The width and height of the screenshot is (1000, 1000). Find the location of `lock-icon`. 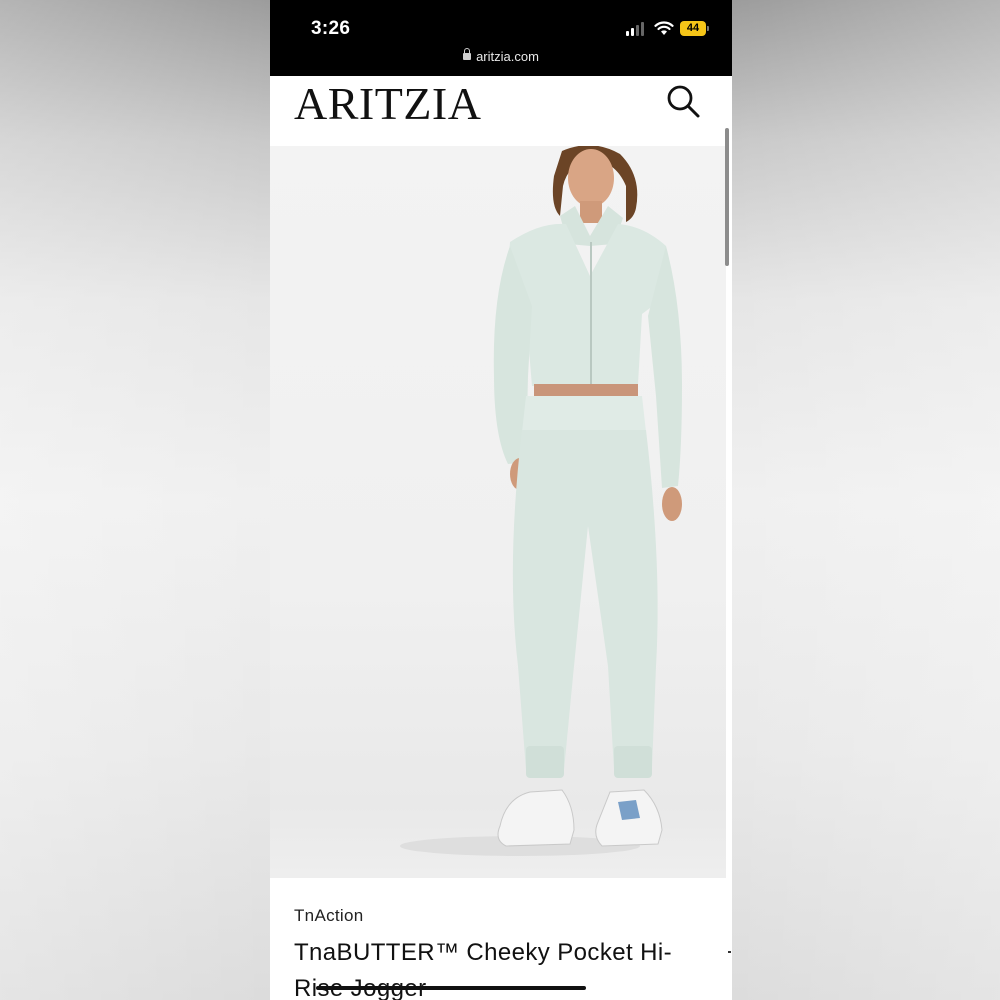

lock-icon is located at coordinates (467, 54).